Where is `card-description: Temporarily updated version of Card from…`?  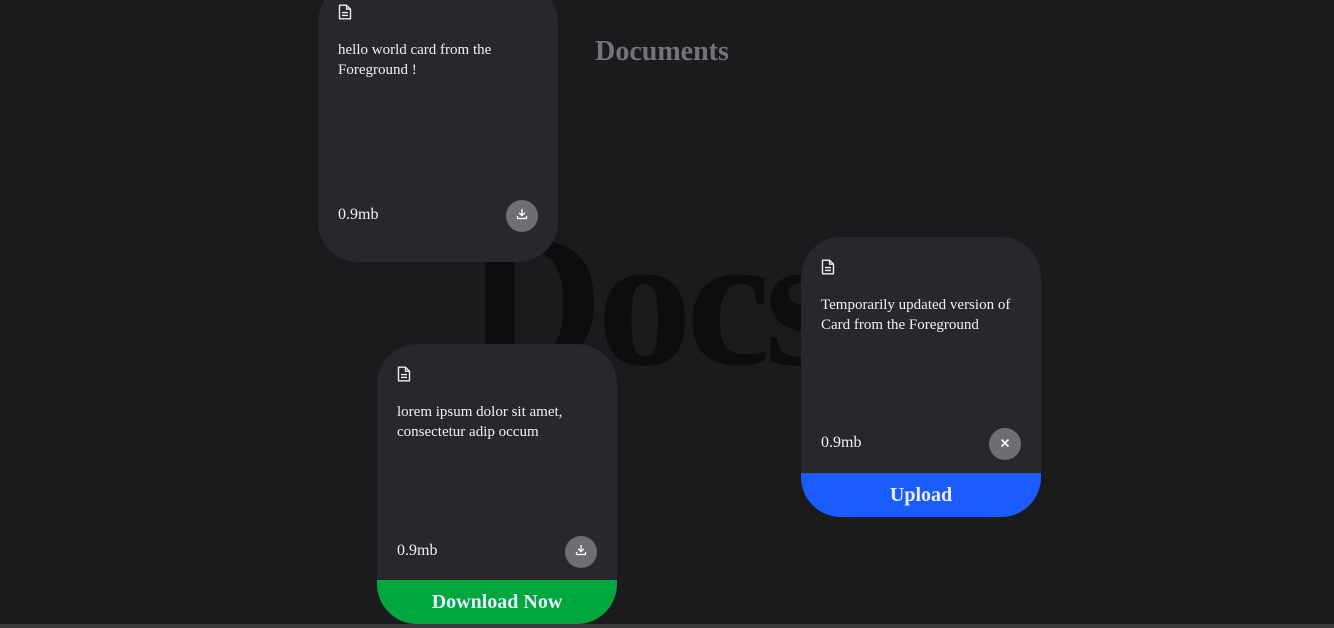
card-description: Temporarily updated version of Card from… is located at coordinates (916, 315).